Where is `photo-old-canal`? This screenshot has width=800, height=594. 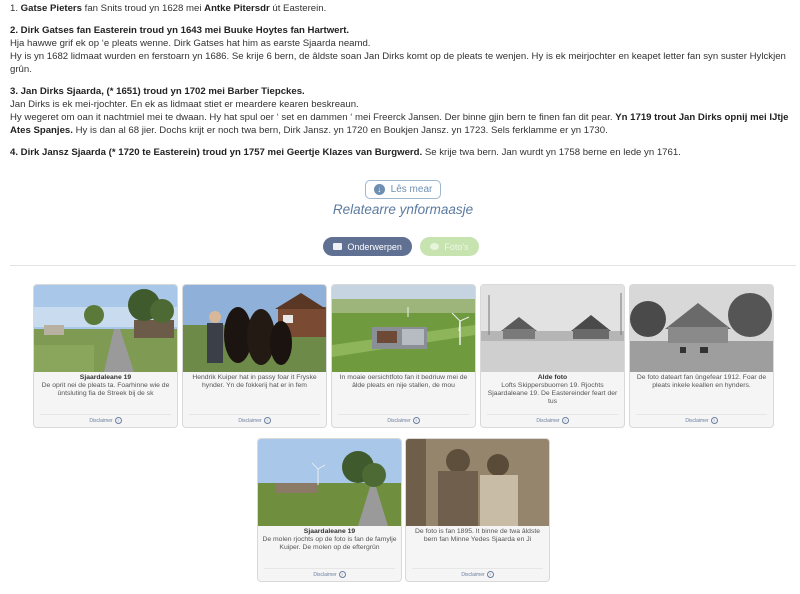
photo-old-canal is located at coordinates (552, 328).